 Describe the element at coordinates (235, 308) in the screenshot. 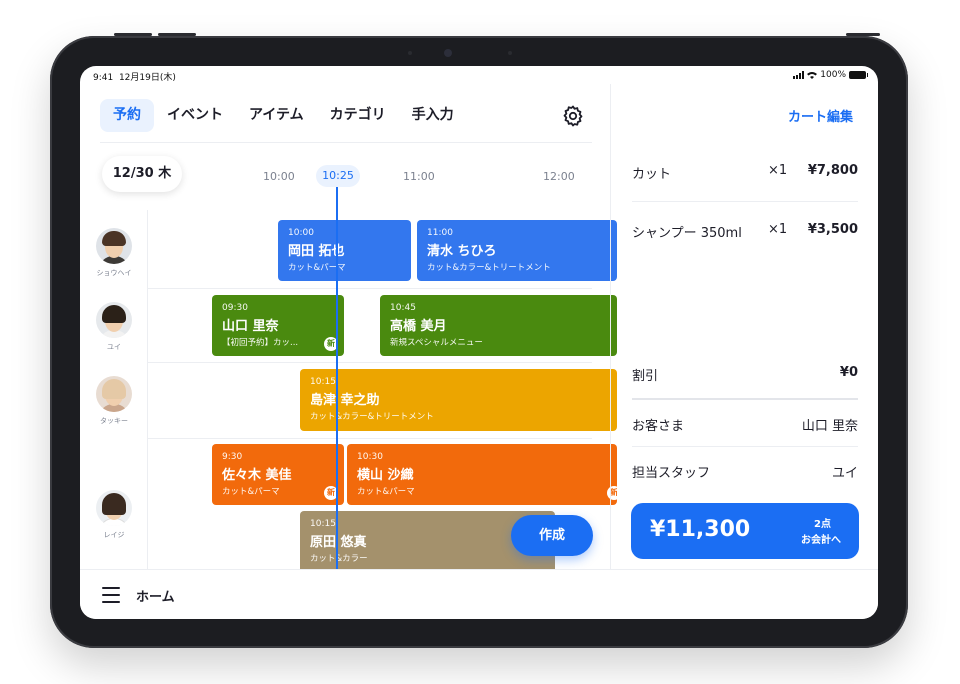

I see `appointment-time: 09:30` at that location.